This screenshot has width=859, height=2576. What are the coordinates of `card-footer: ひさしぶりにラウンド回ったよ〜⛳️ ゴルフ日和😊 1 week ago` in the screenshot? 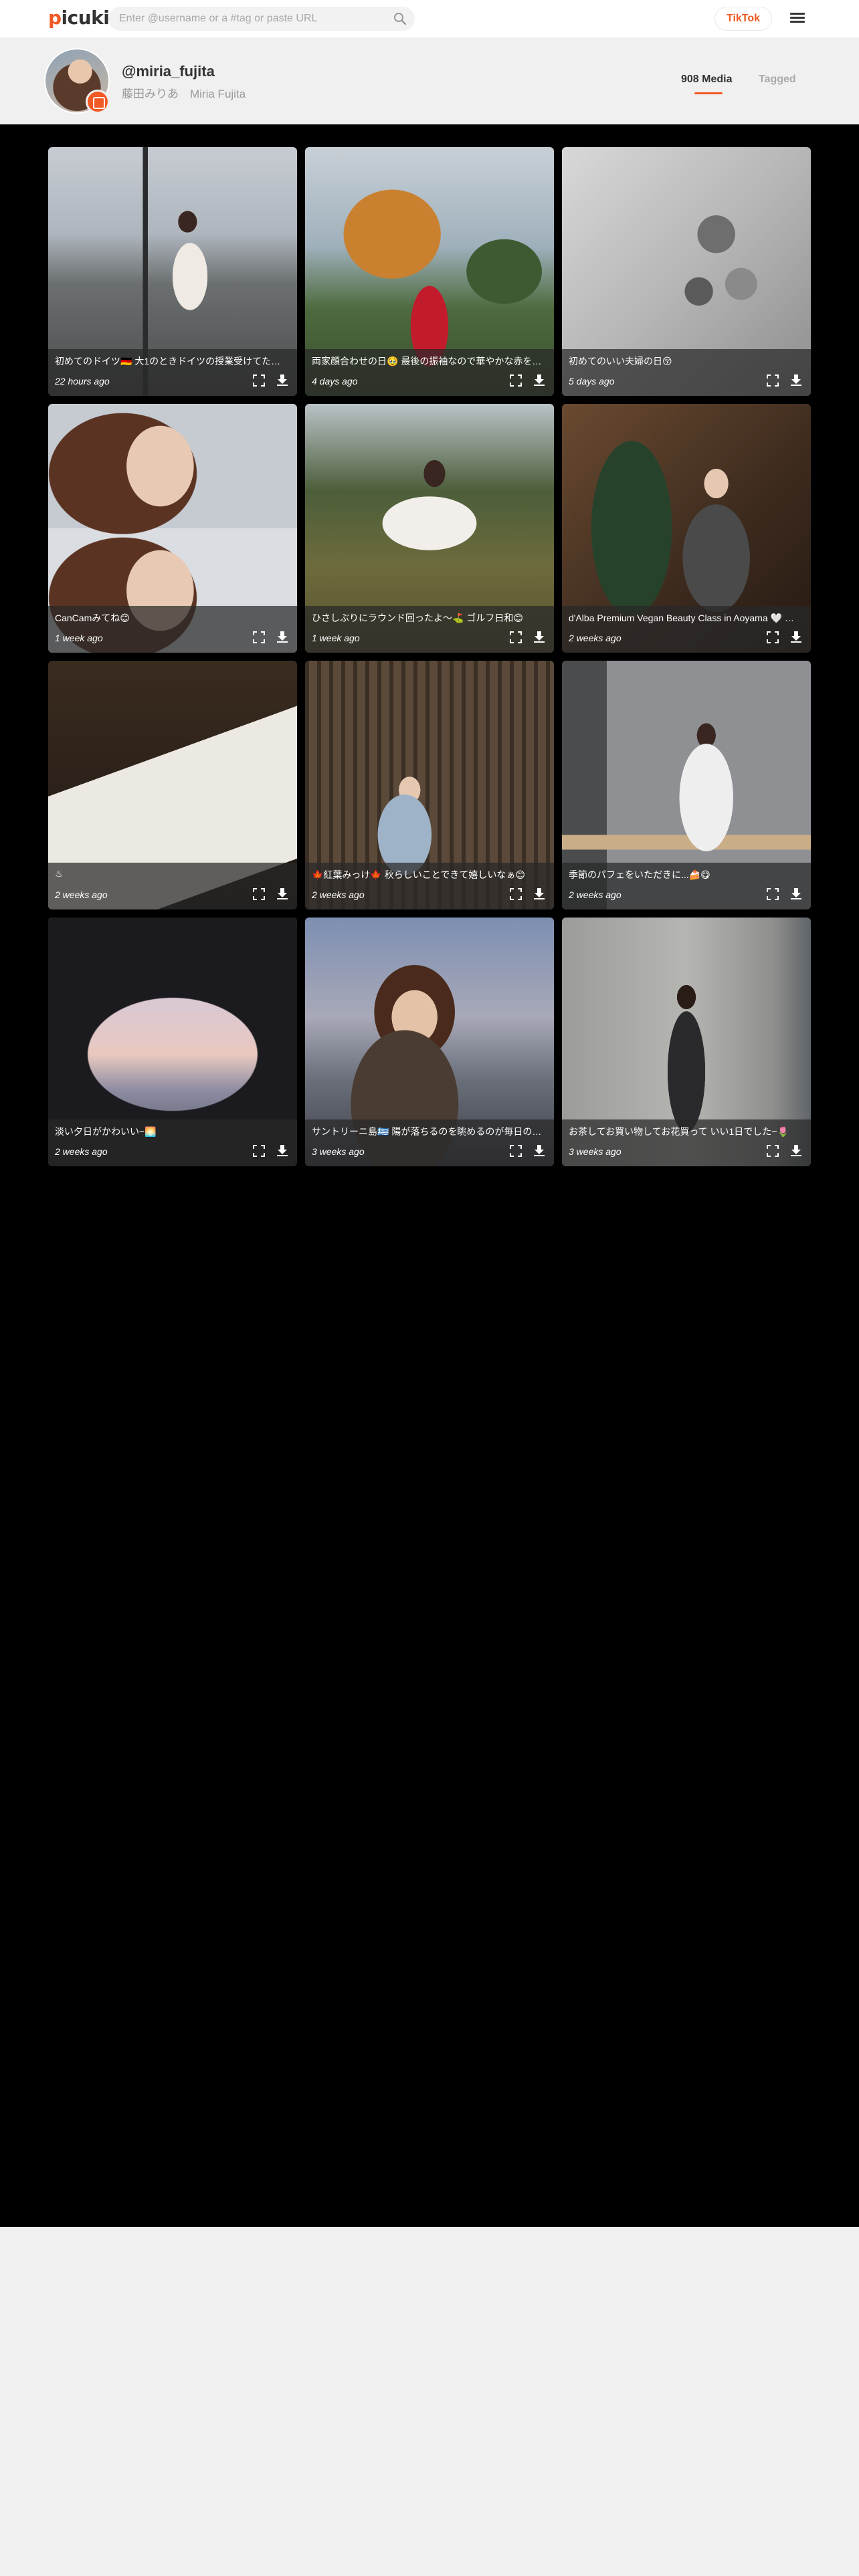 It's located at (429, 630).